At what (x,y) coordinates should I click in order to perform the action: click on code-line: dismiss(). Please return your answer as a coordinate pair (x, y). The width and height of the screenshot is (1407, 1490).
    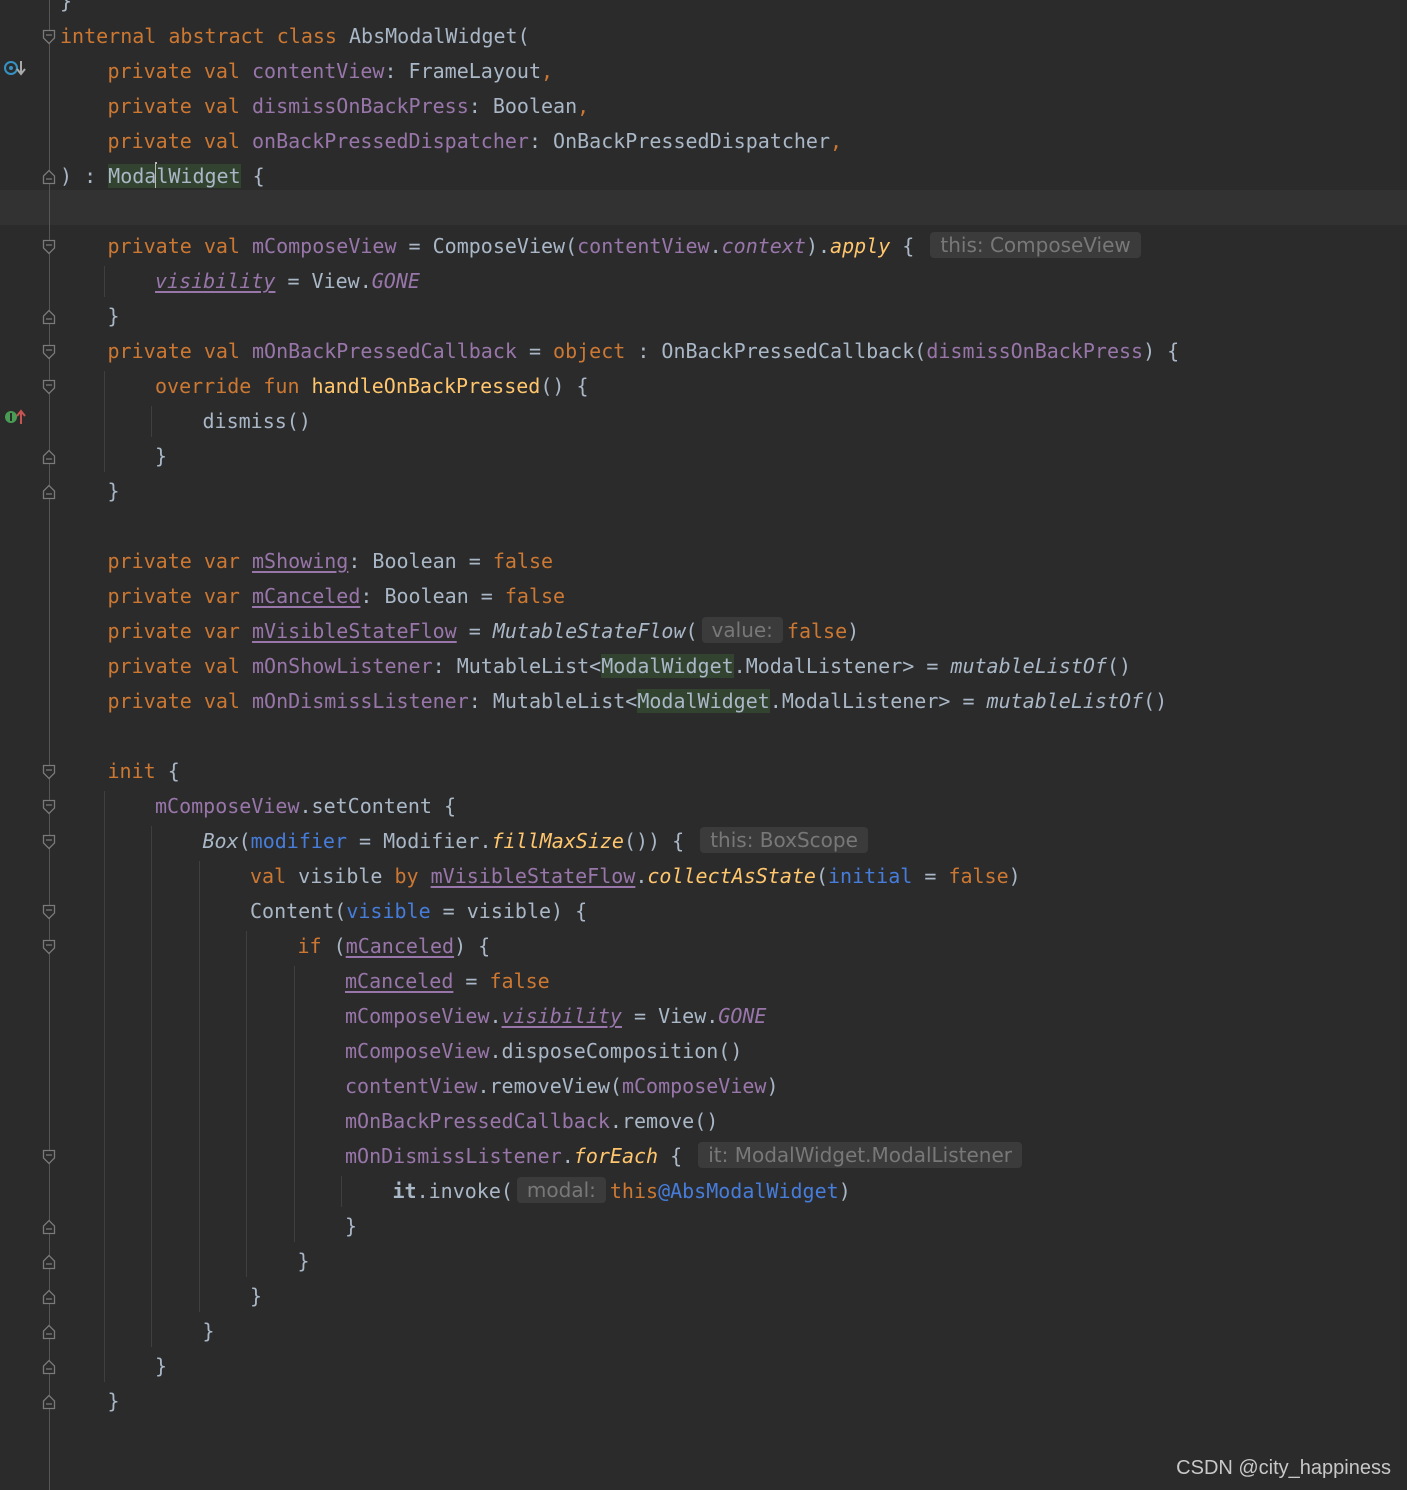
    Looking at the image, I should click on (257, 421).